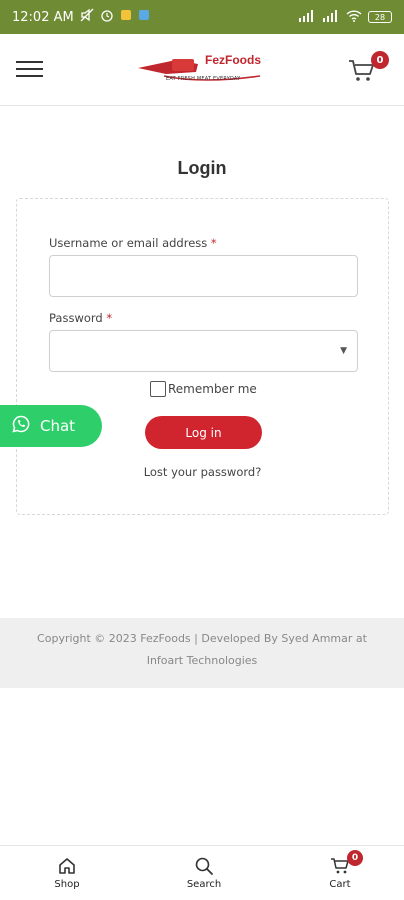 The height and width of the screenshot is (900, 404). I want to click on search-icon, so click(204, 866).